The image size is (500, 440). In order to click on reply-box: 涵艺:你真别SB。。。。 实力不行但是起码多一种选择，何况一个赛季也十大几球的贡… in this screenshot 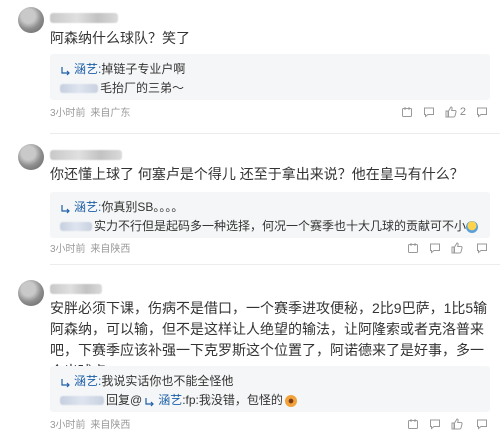, I will do `click(270, 215)`.